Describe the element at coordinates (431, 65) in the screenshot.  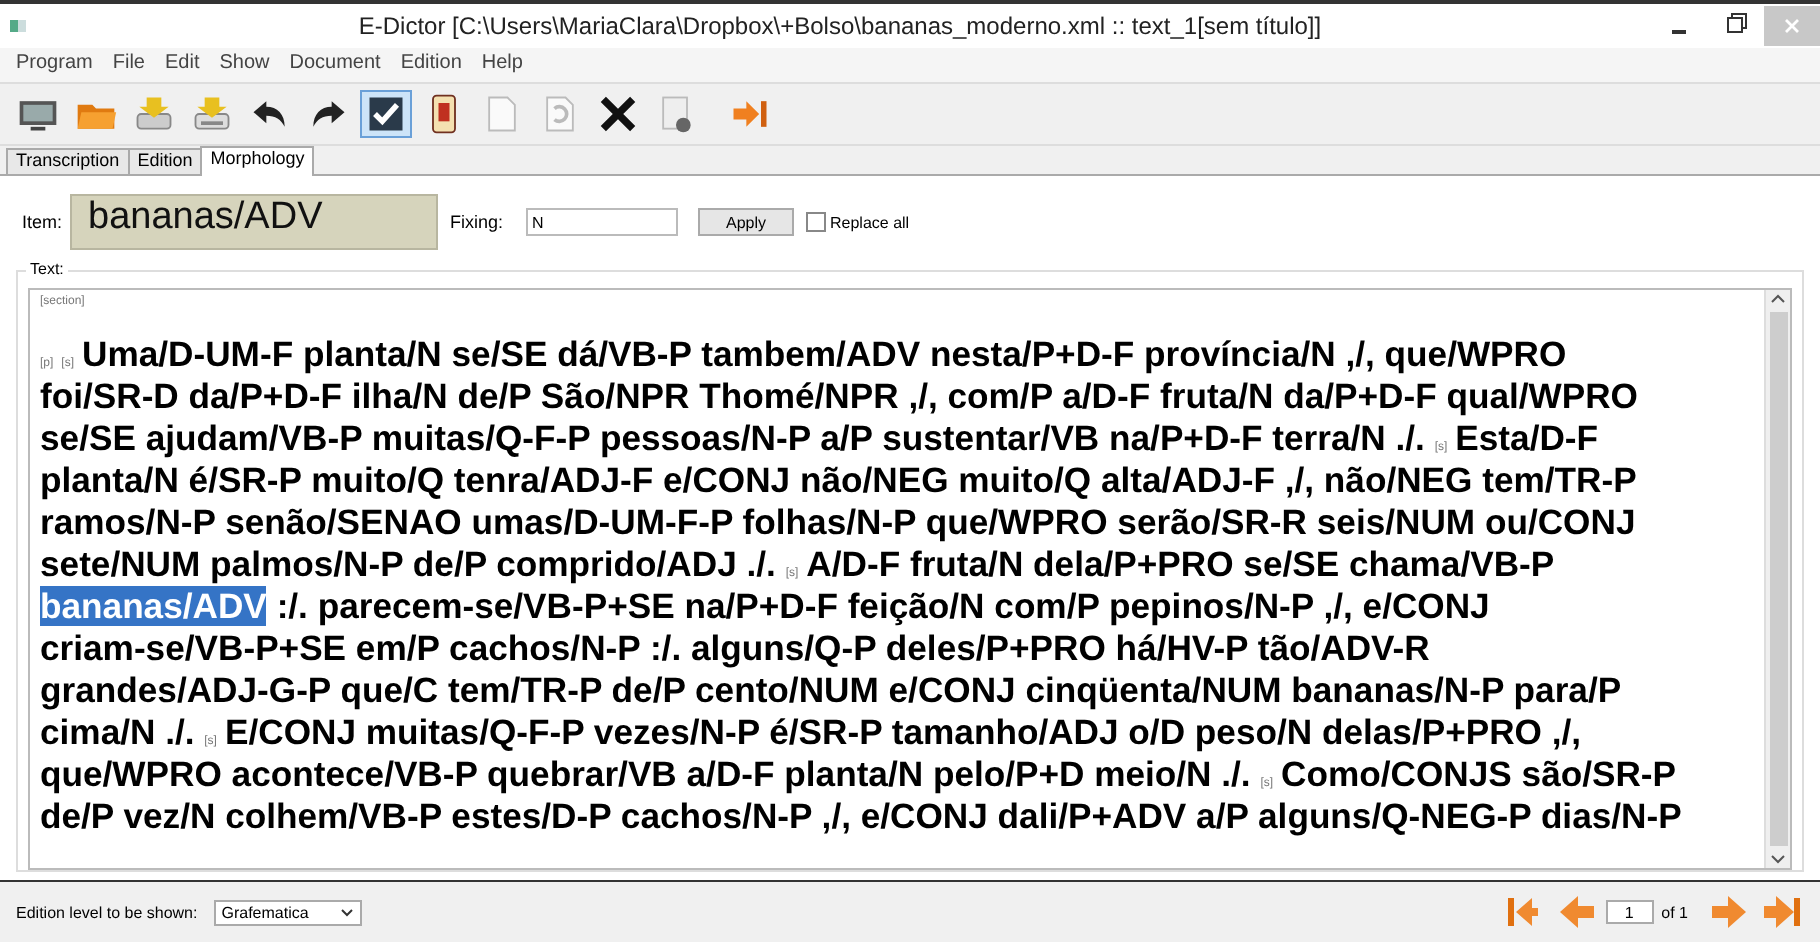
I see `menu-item: Edition` at that location.